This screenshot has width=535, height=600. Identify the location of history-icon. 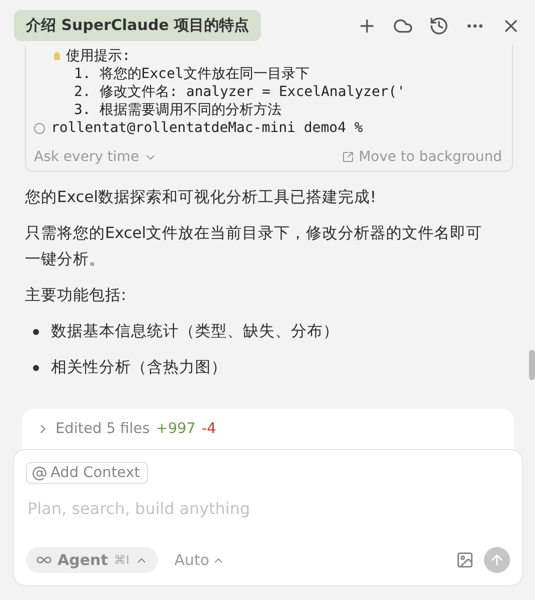
(439, 26).